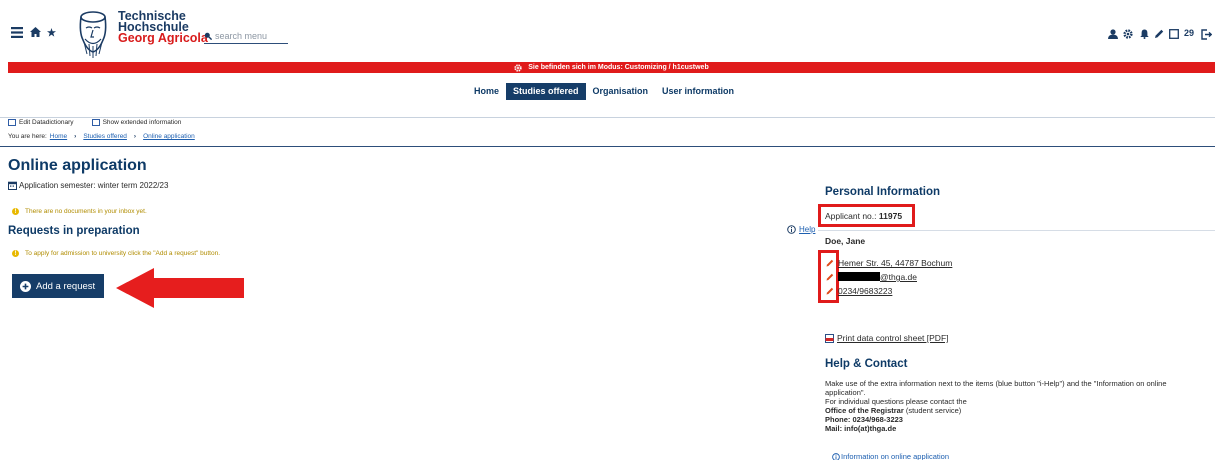 The height and width of the screenshot is (460, 1215). What do you see at coordinates (66, 286) in the screenshot?
I see `add-request-label: Add a request` at bounding box center [66, 286].